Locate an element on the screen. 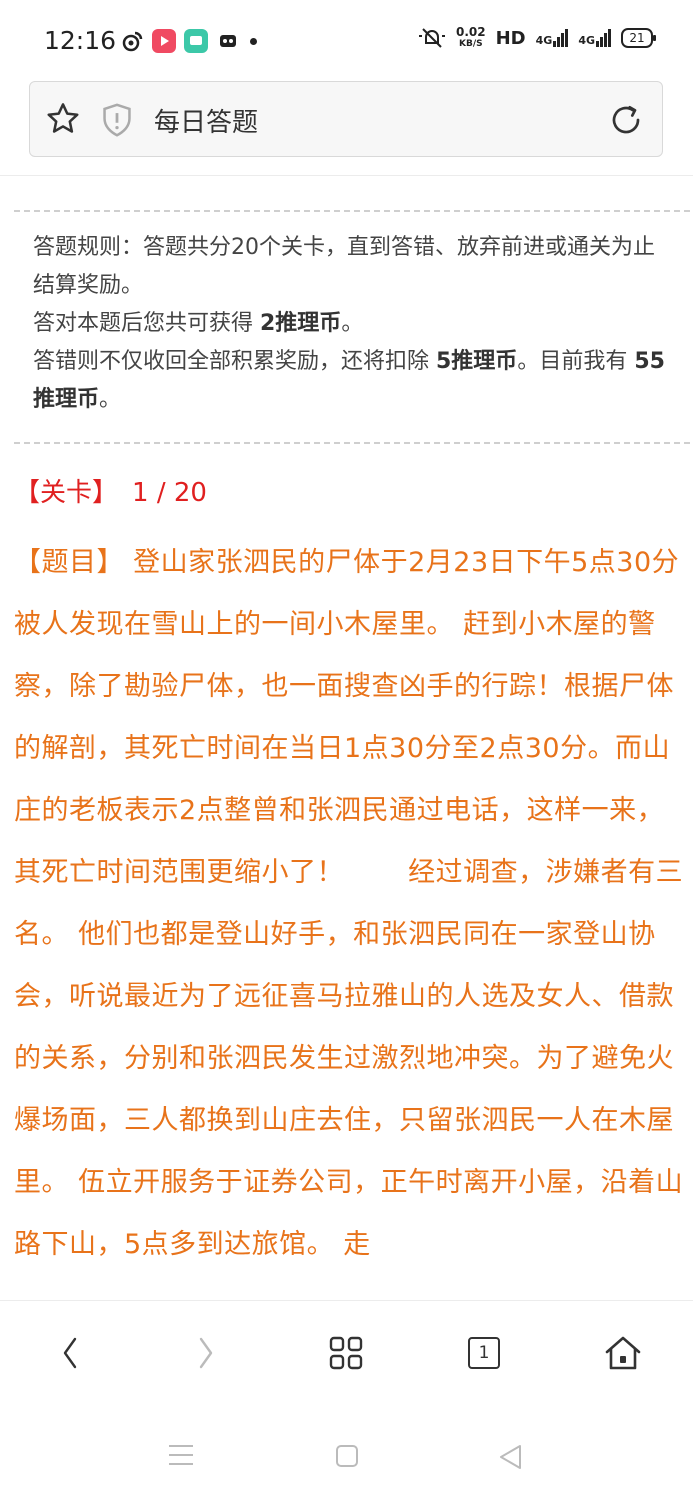 Image resolution: width=693 pixels, height=1500 pixels. weibo-icon is located at coordinates (132, 41).